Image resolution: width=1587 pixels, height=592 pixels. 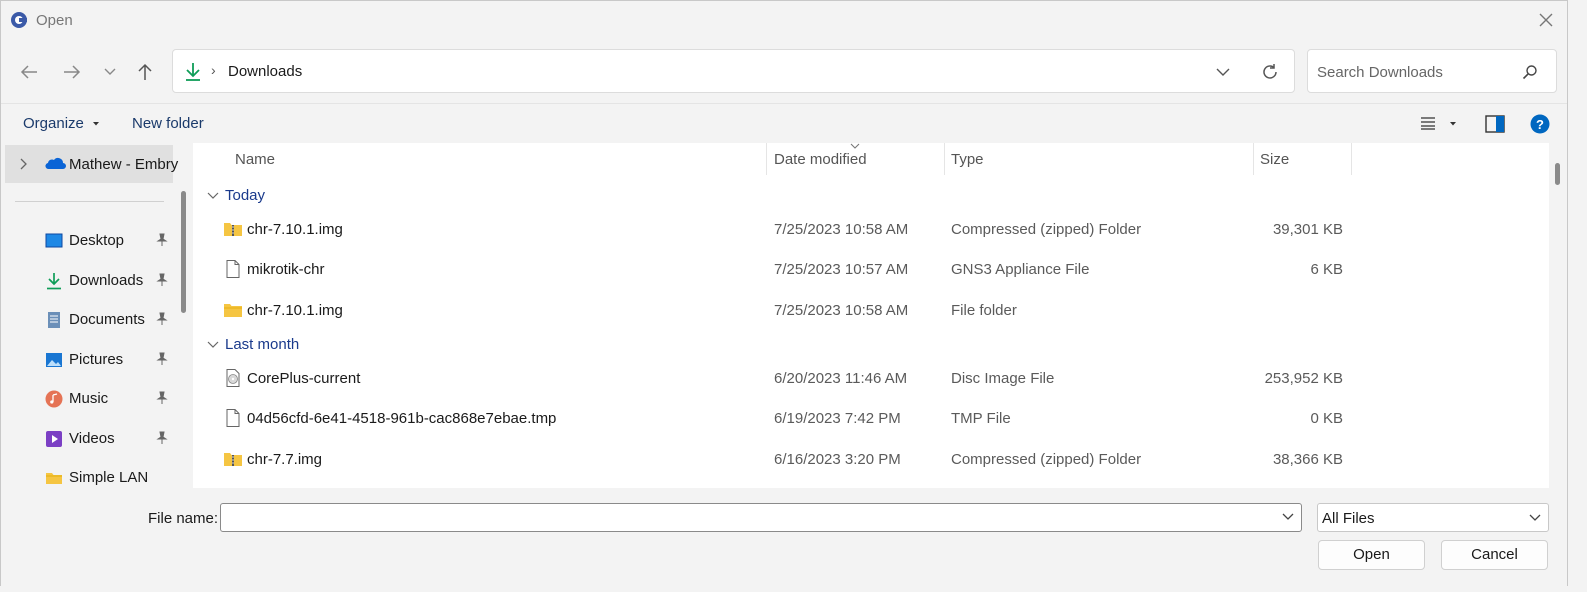 What do you see at coordinates (109, 477) in the screenshot?
I see `sidebar-item-label: Simple LAN` at bounding box center [109, 477].